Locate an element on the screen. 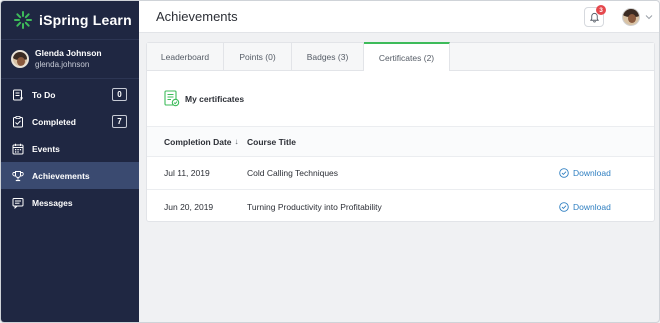  todo-count-badge: 0 is located at coordinates (119, 94).